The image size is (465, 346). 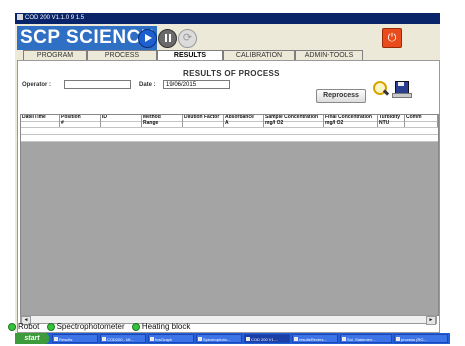 What do you see at coordinates (32, 338) in the screenshot?
I see `start-button: start` at bounding box center [32, 338].